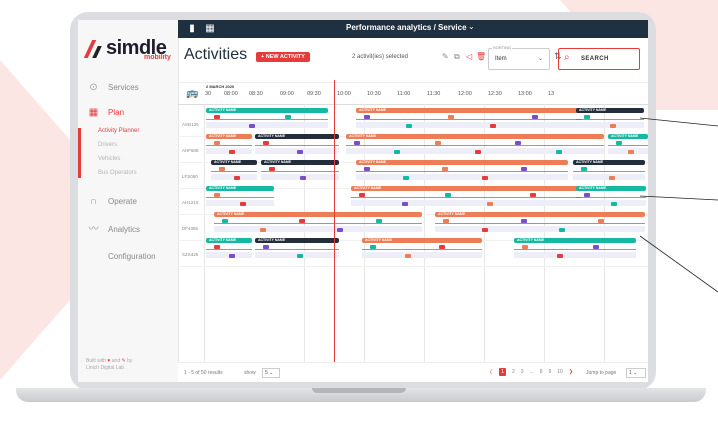  I want to click on calendar-grid-icon: ▦, so click(210, 29).